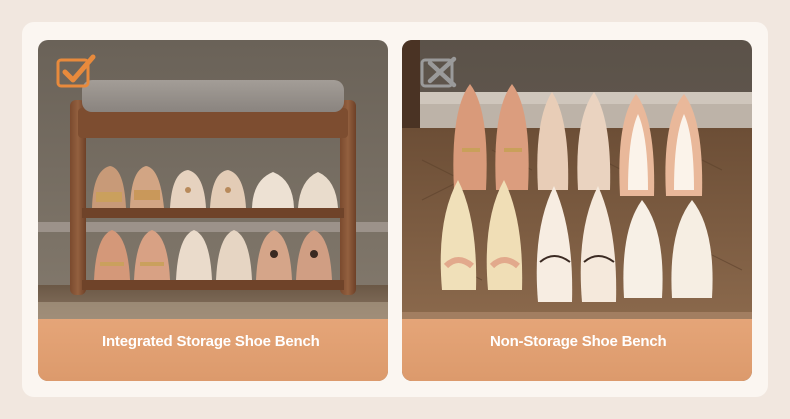 The height and width of the screenshot is (419, 790). I want to click on caption-band: Integrated Storage Shoe Bench, so click(213, 350).